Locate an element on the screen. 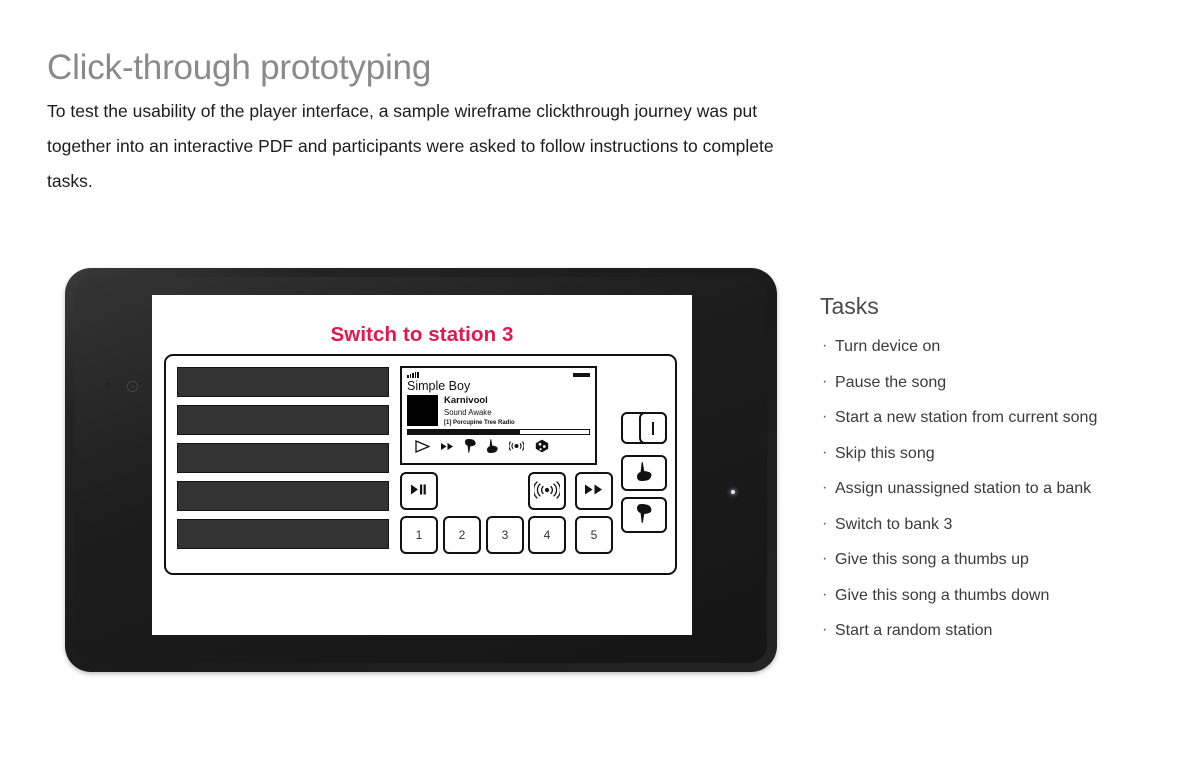 This screenshot has height=776, width=1199. page-title: Click-through prototyping is located at coordinates (239, 67).